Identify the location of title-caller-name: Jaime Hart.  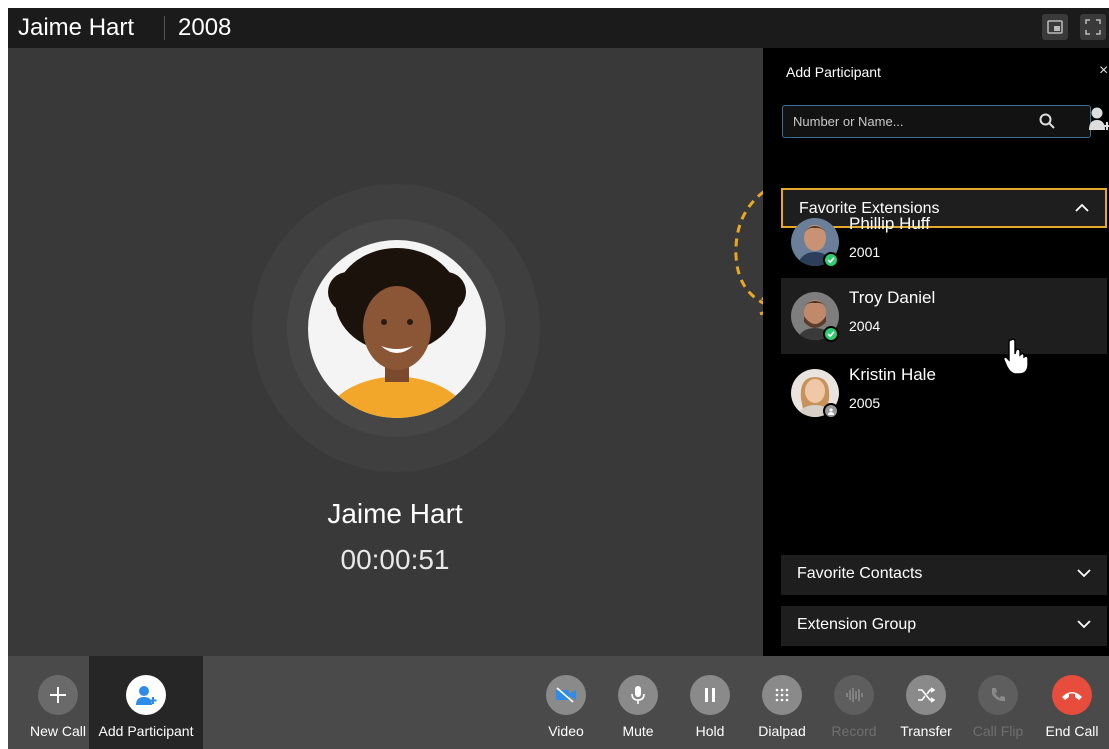
(76, 27).